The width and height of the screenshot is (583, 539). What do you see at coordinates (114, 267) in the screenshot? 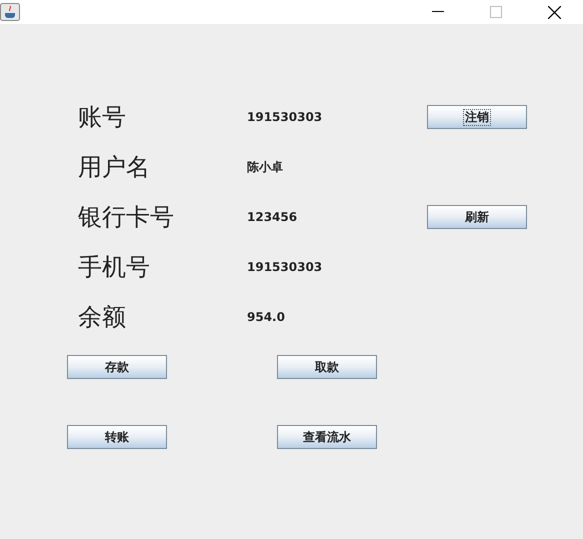
I see `field-label: 手机号` at bounding box center [114, 267].